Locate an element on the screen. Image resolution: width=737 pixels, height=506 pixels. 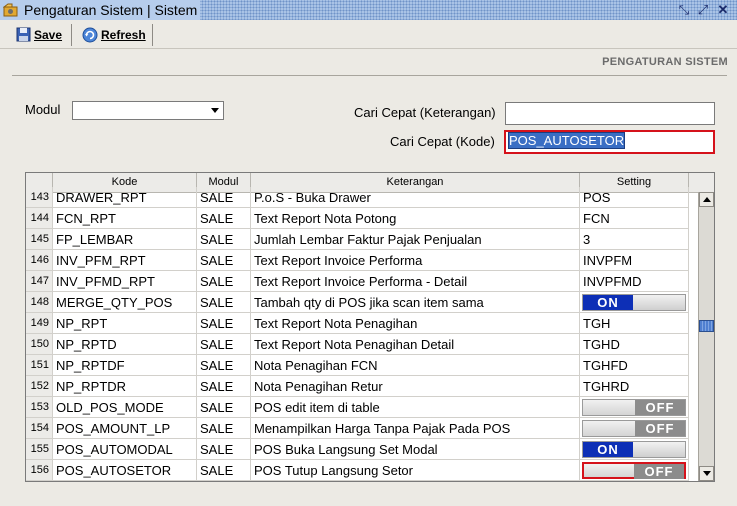
save-button: Save is located at coordinates (39, 34).